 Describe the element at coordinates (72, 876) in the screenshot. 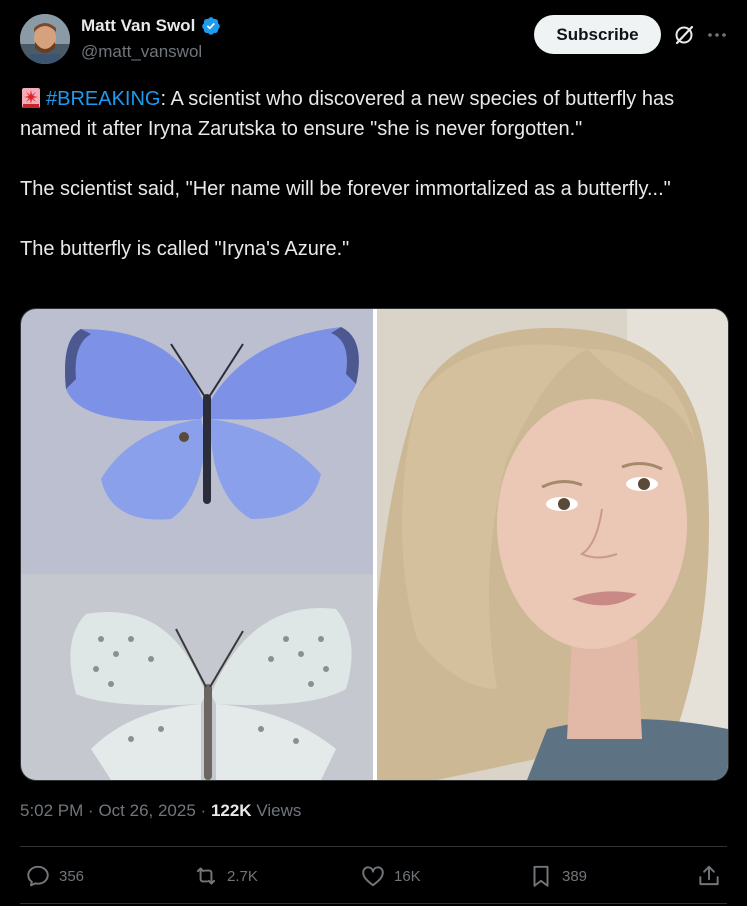

I see `reply-count: 356` at that location.